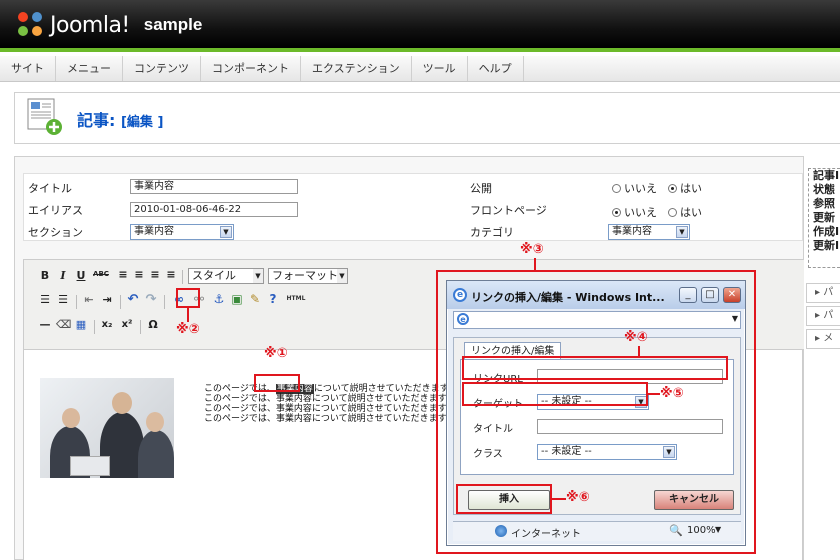 The width and height of the screenshot is (840, 560). I want to click on info-line: 状態, so click(824, 189).